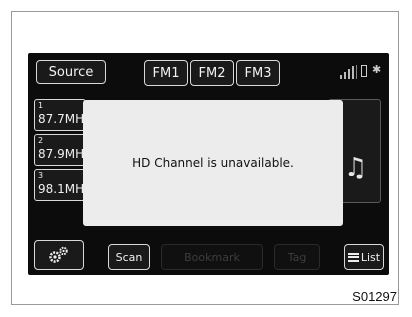 The image size is (412, 317). Describe the element at coordinates (374, 296) in the screenshot. I see `figure-caption: S01297` at that location.